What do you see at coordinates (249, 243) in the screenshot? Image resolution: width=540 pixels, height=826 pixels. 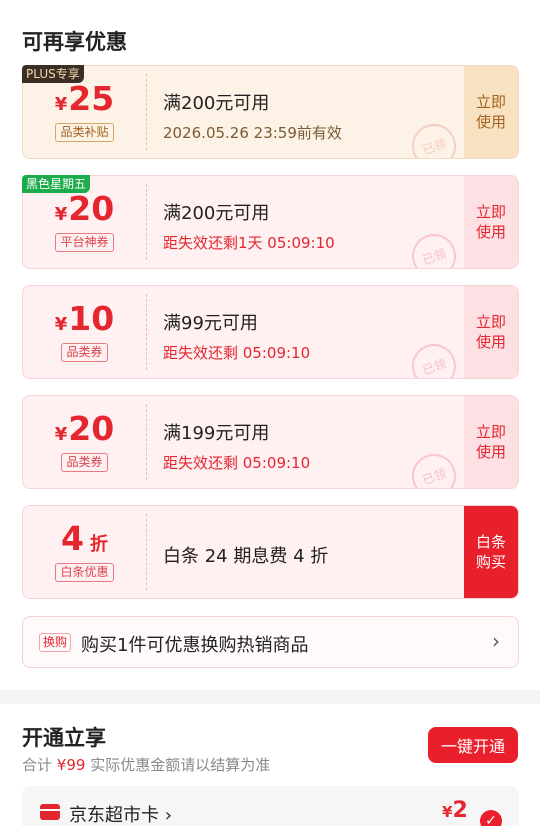 I see `coupon-countdown: 距失效还剩1天 05:09:10` at bounding box center [249, 243].